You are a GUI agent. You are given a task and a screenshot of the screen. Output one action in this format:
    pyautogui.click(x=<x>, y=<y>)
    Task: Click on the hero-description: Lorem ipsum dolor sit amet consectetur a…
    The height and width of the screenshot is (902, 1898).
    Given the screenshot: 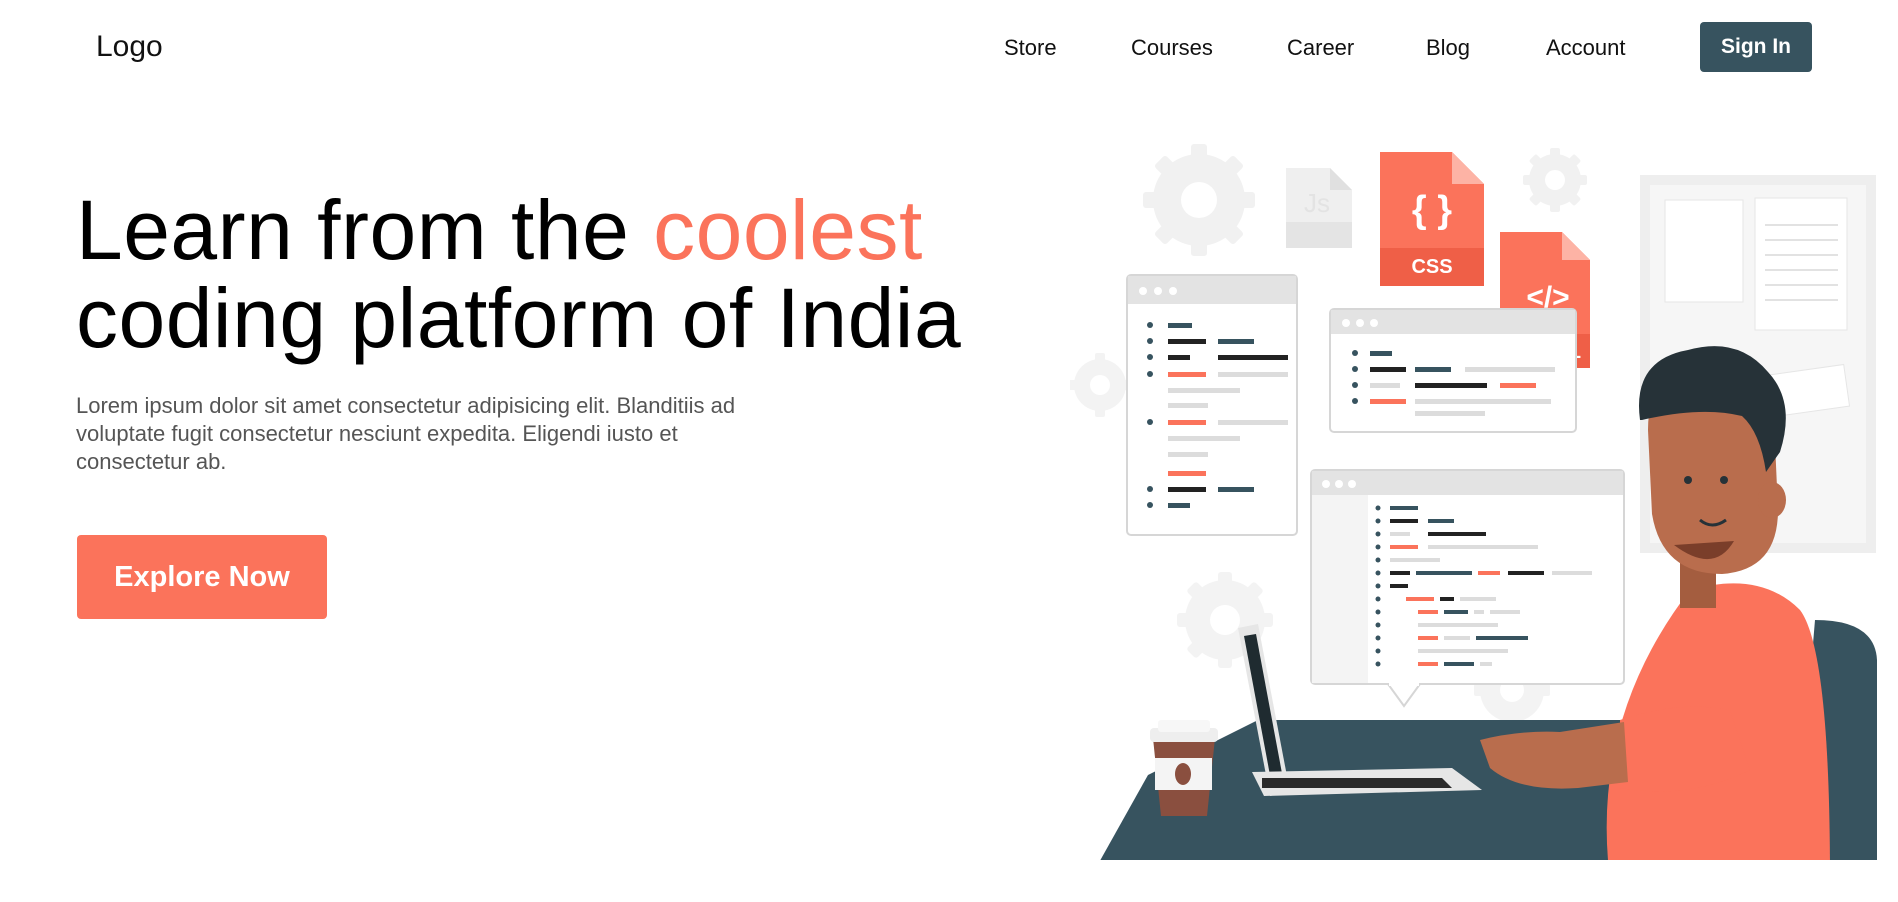 What is the action you would take?
    pyautogui.click(x=406, y=433)
    